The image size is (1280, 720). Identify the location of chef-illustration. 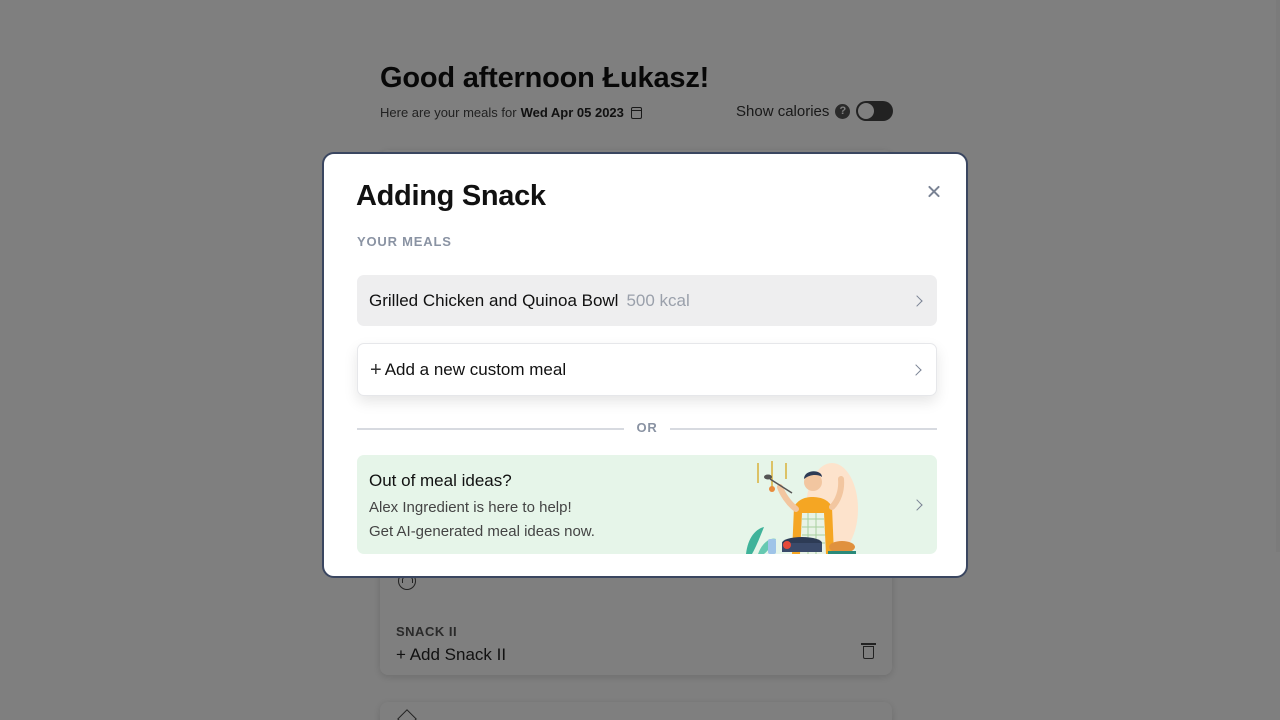
(802, 507).